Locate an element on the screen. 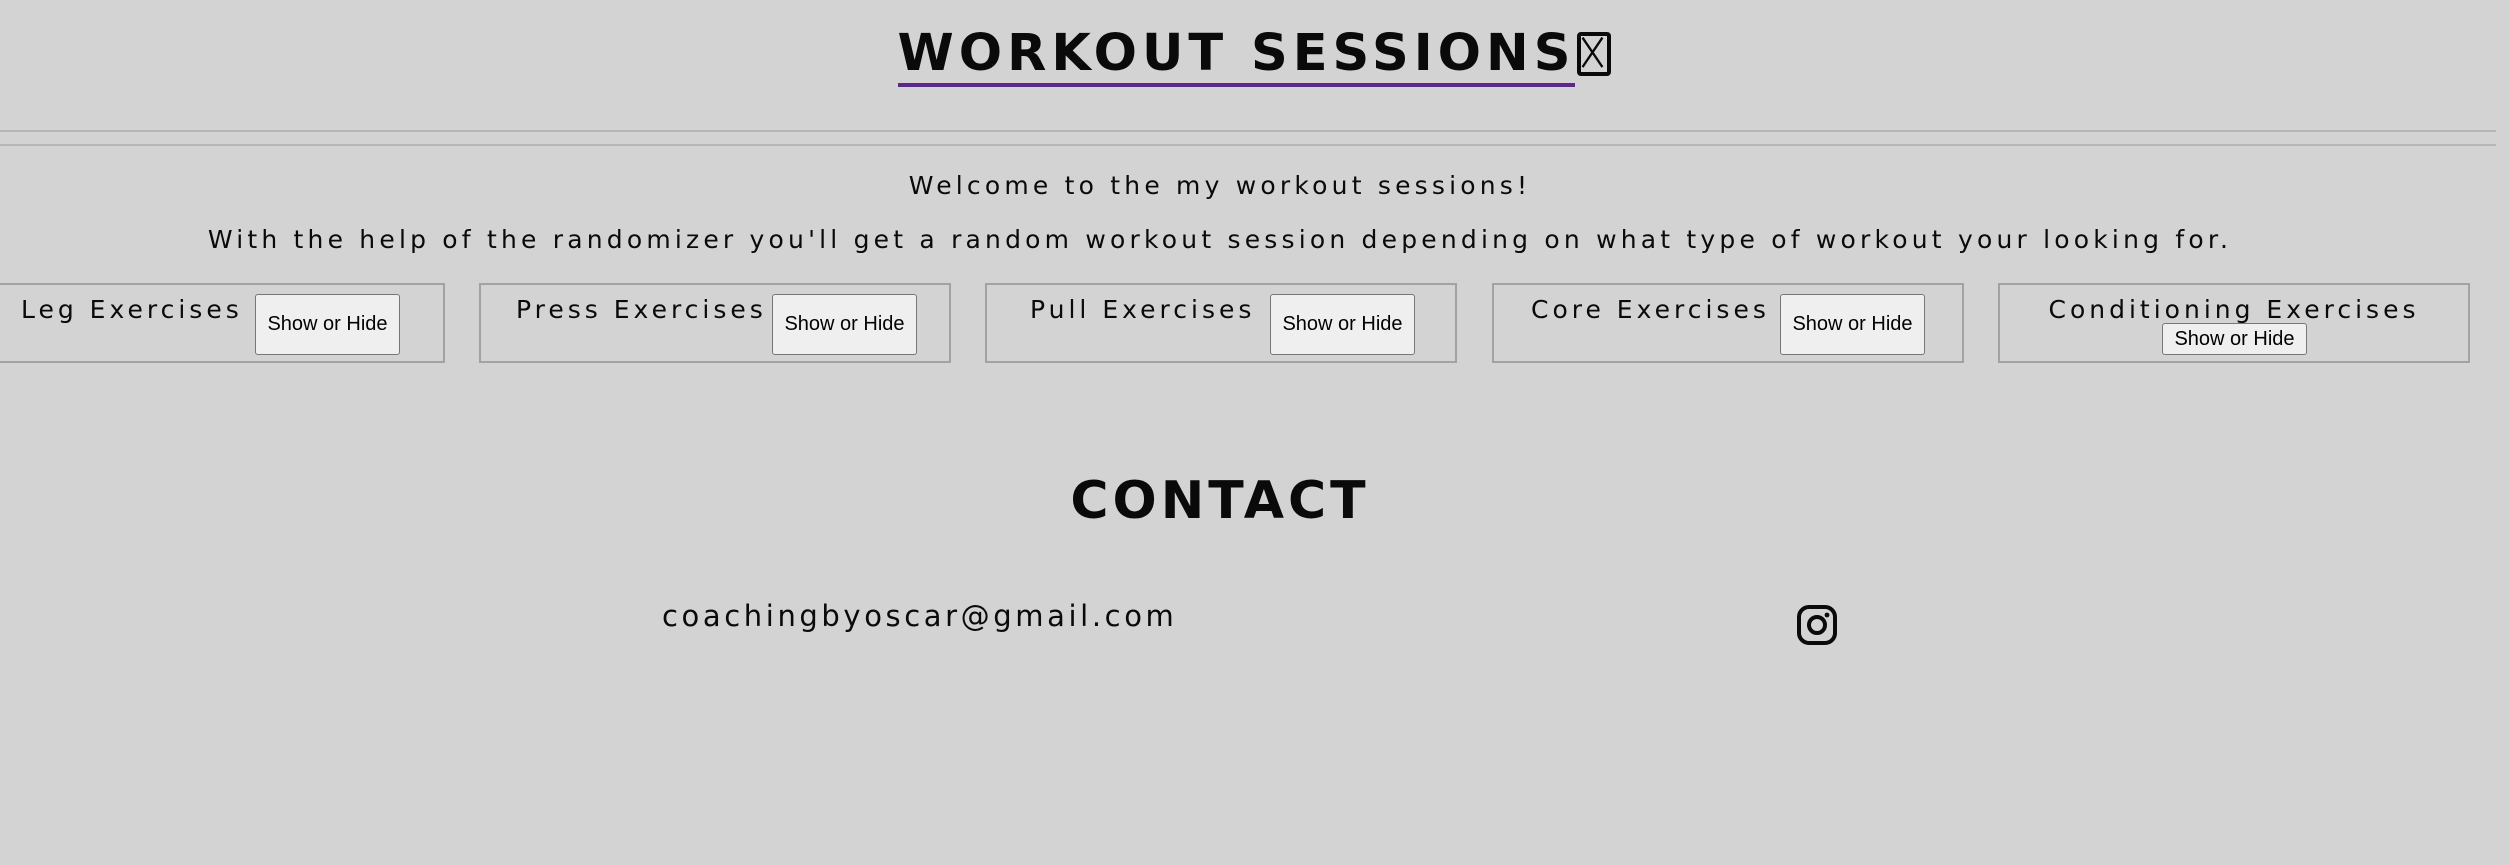 The image size is (2509, 865). leg-exercises-section: Leg Exercises Show or Hide is located at coordinates (222, 323).